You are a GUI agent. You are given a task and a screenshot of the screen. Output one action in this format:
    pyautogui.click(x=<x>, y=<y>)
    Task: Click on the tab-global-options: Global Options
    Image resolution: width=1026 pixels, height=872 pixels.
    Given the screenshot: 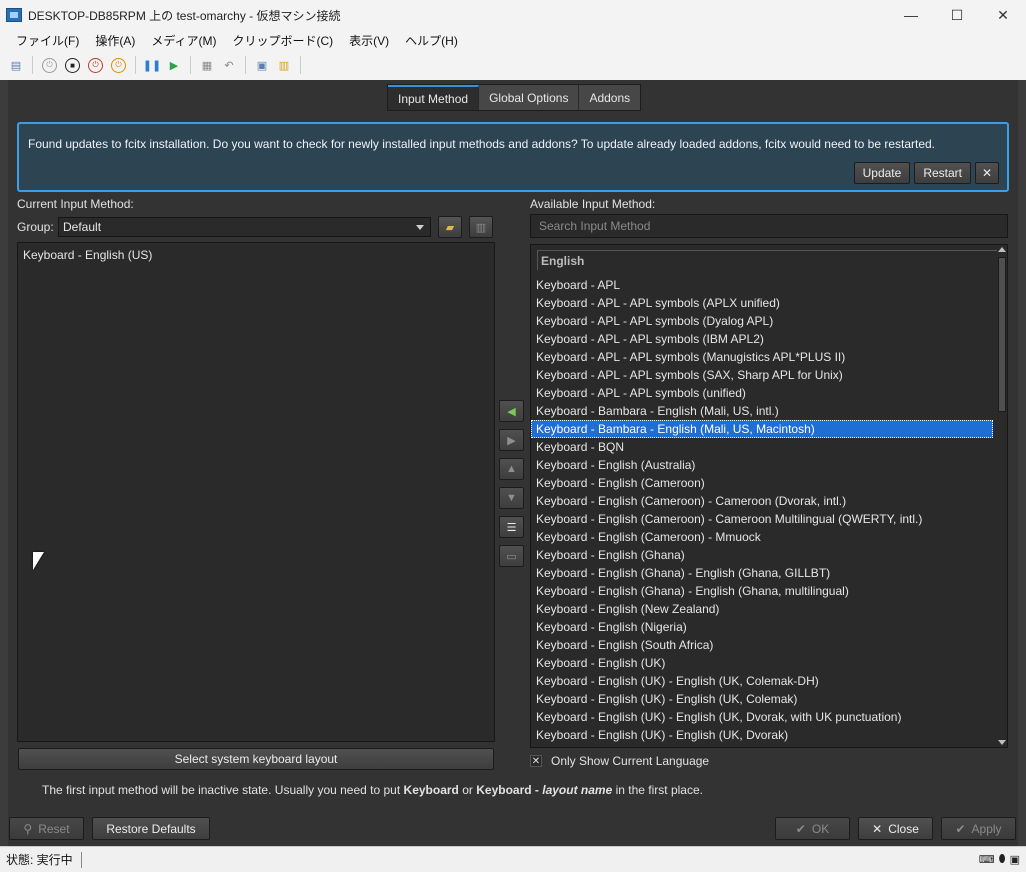 What is the action you would take?
    pyautogui.click(x=529, y=97)
    